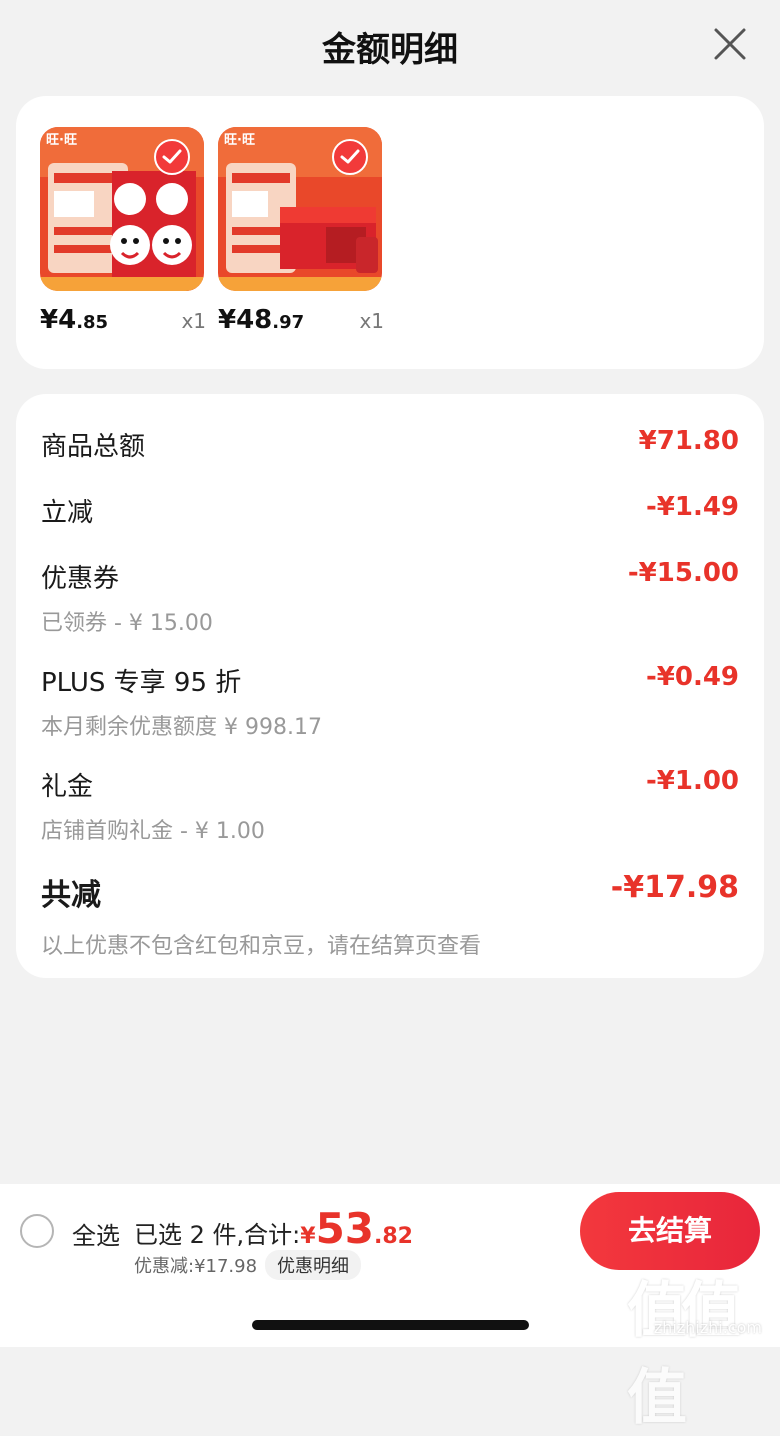  Describe the element at coordinates (390, 1325) in the screenshot. I see `home-indicator` at that location.